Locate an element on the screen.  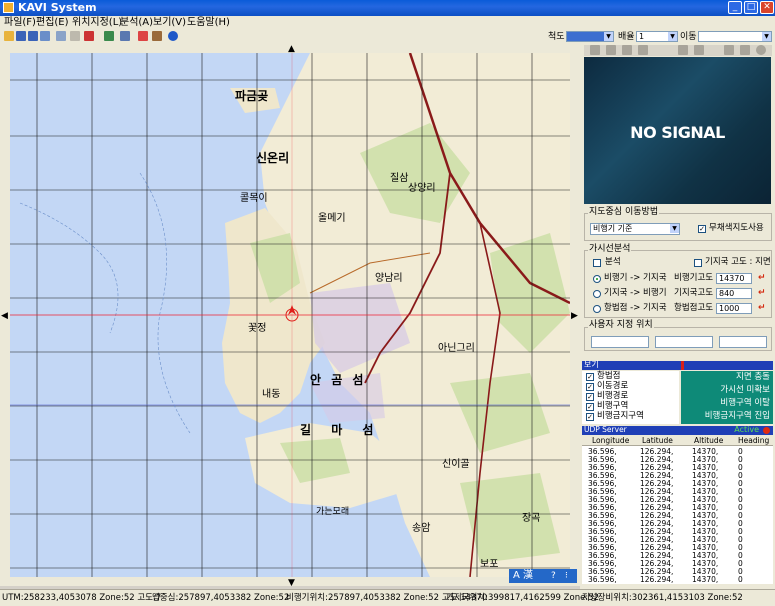
analysis-checkbox is located at coordinates (597, 263).